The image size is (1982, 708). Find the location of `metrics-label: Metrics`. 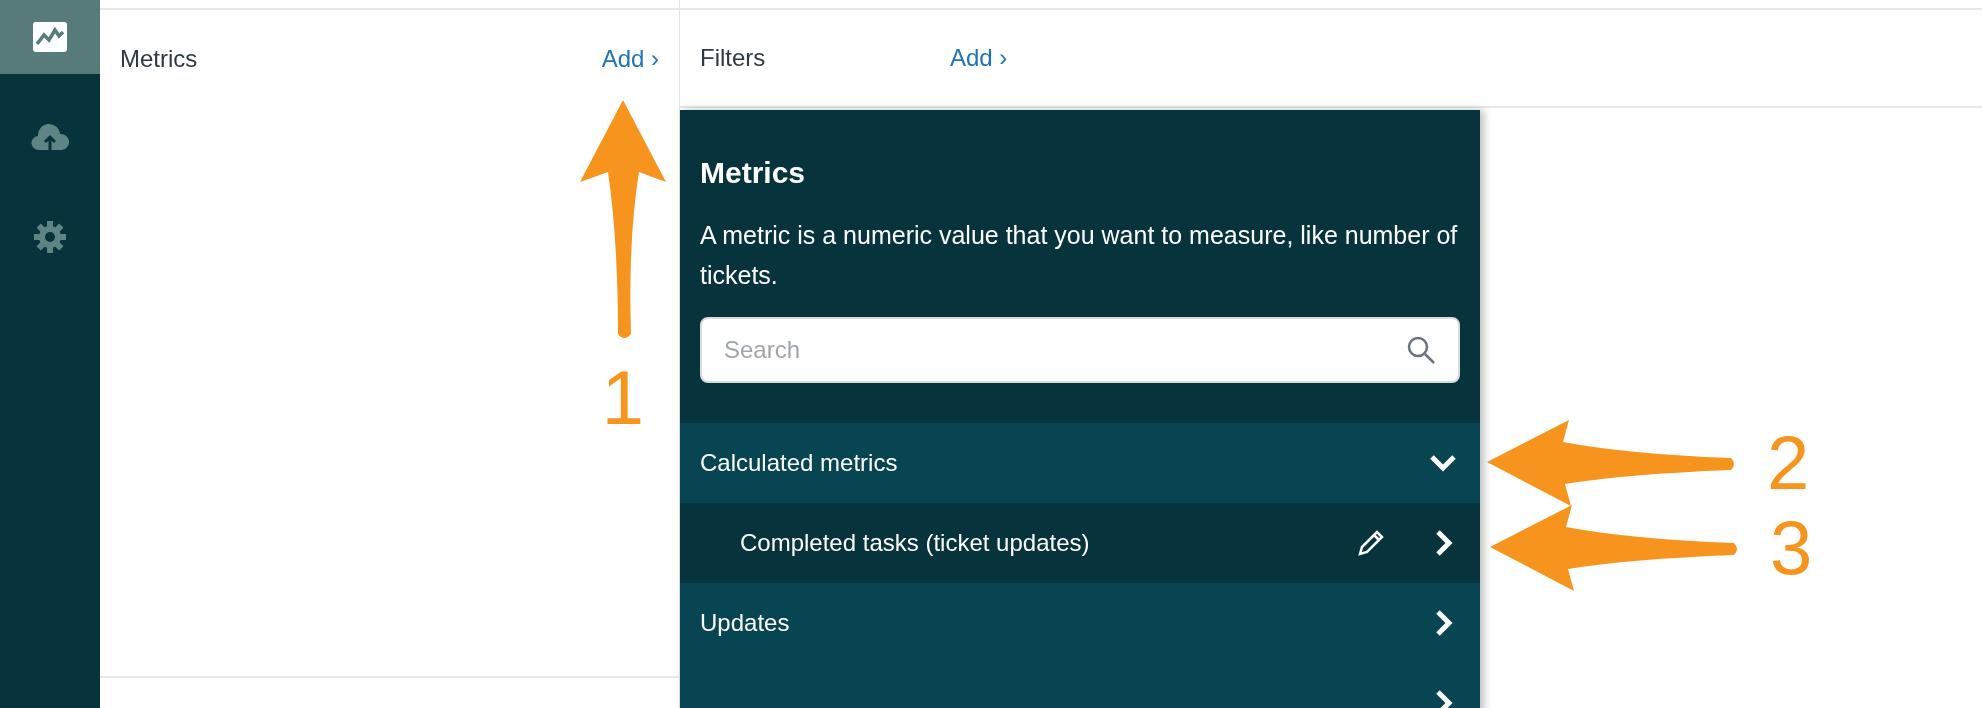

metrics-label: Metrics is located at coordinates (159, 59).